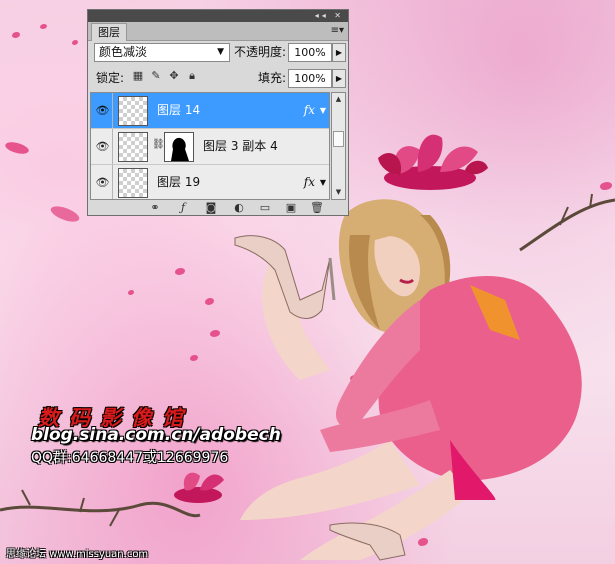 The image size is (615, 564). Describe the element at coordinates (210, 111) in the screenshot. I see `layer-row: 👁︎ 图层 14 fx ▼` at that location.